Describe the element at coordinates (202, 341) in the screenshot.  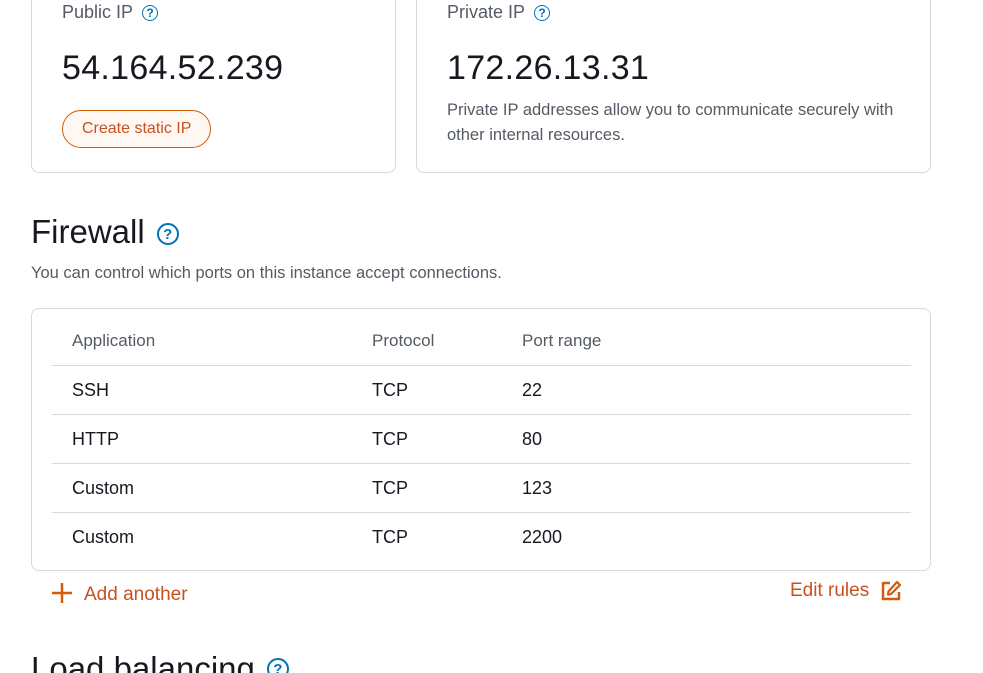
I see `column-header-application: Application` at that location.